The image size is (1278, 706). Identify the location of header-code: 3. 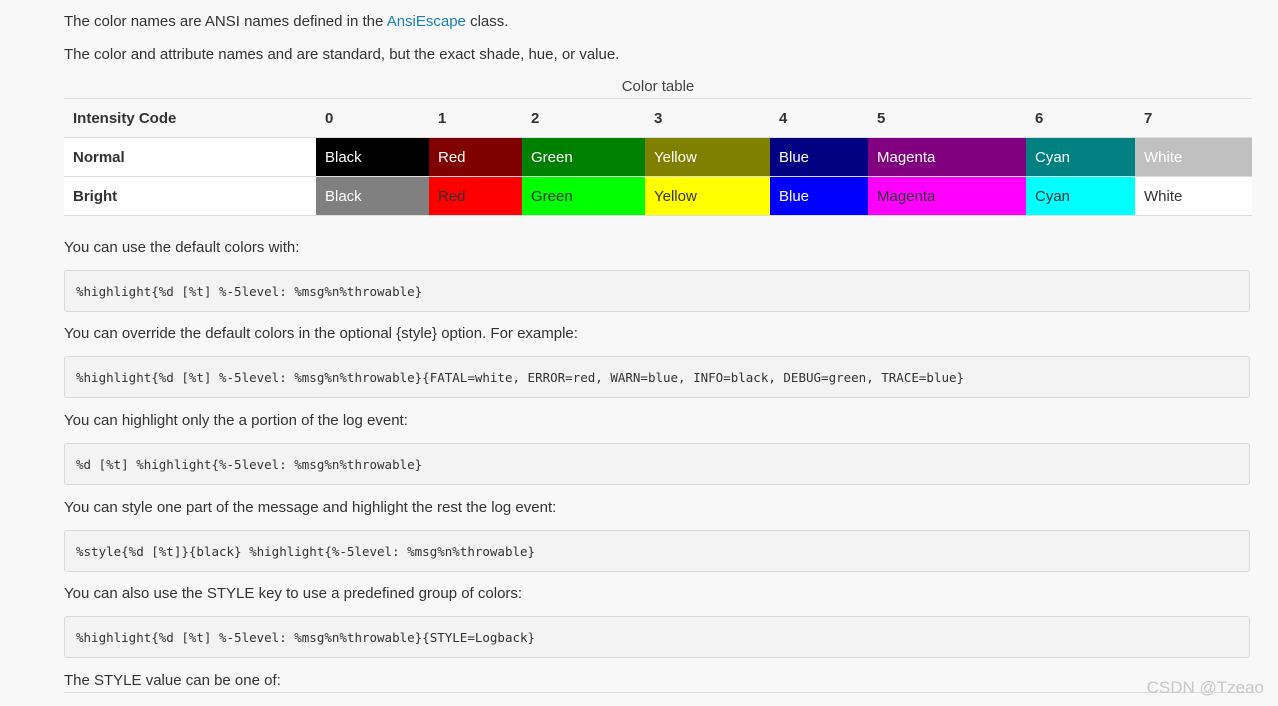
(707, 118).